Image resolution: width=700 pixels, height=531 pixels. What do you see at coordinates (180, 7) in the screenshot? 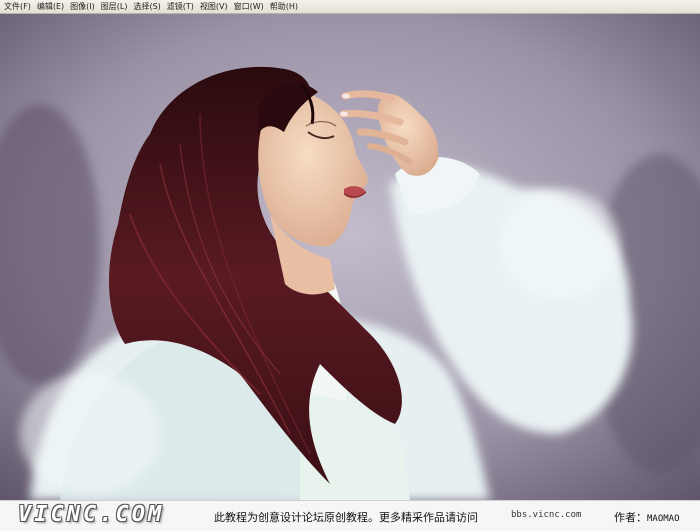
I see `menu-filter: 滤镜(T)` at bounding box center [180, 7].